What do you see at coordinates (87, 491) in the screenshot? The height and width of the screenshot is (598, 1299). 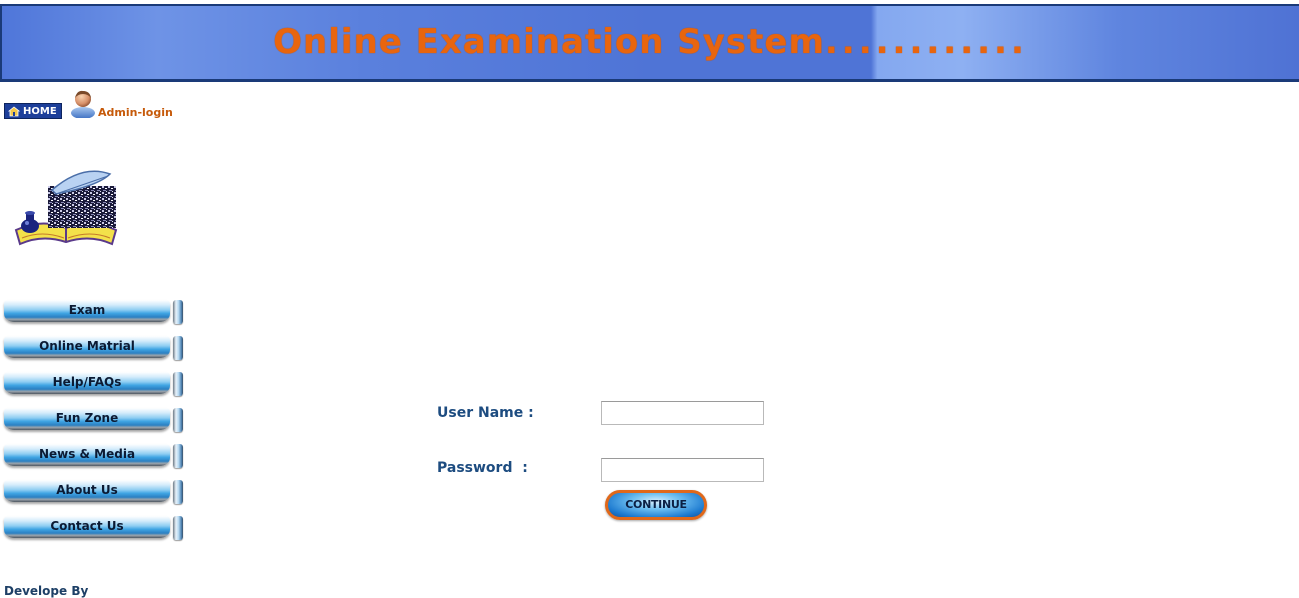 I see `sidebar-item-label: About Us` at bounding box center [87, 491].